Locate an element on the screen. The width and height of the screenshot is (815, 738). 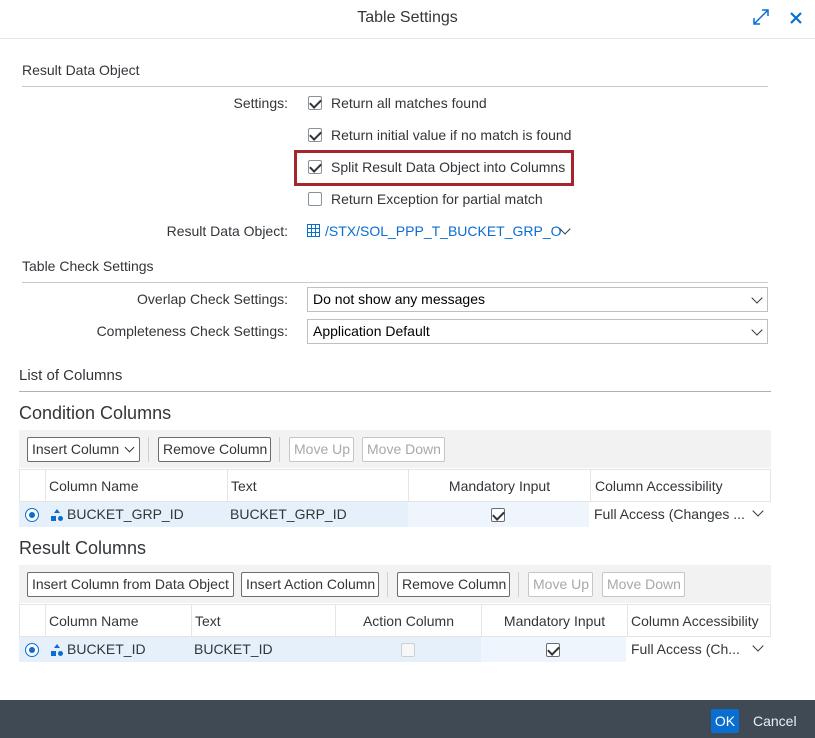
completeness-check-select: Application Default is located at coordinates (537, 331).